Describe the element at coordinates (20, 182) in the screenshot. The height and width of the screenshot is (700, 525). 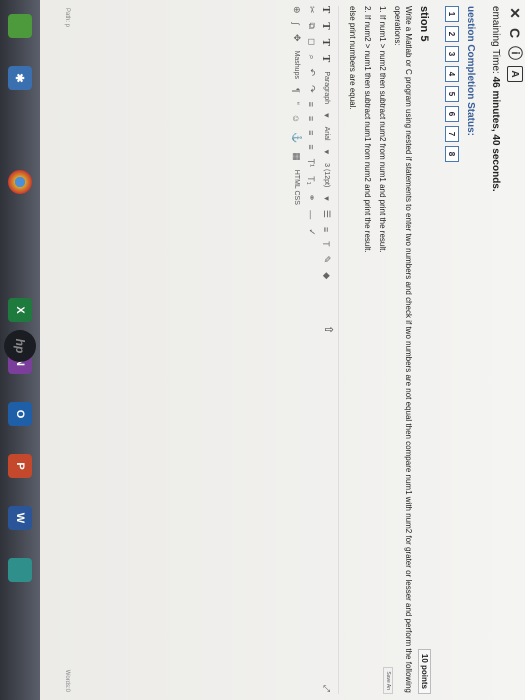
I see `chrome-app-icon` at that location.